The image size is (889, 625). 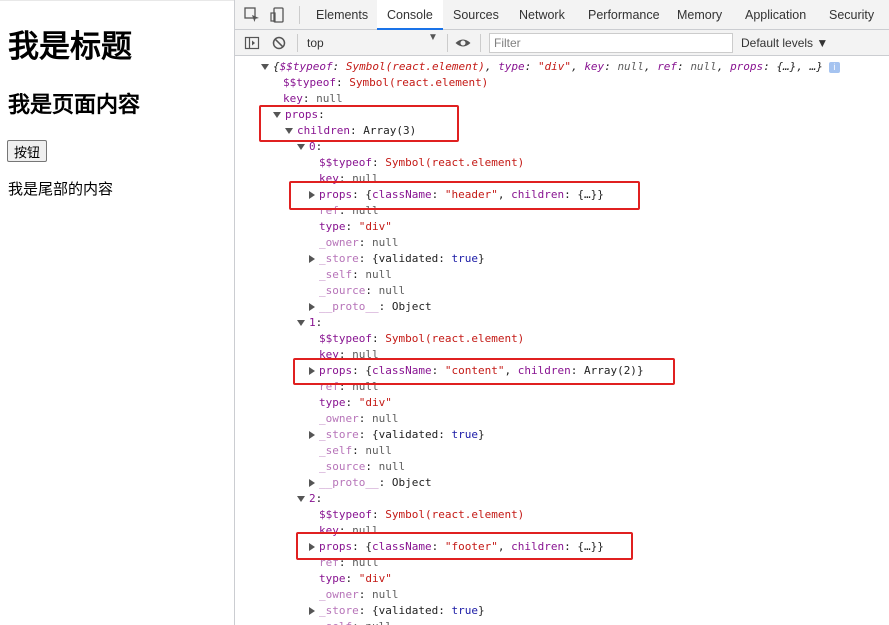 What do you see at coordinates (699, 15) in the screenshot?
I see `tab-memory: Memory` at bounding box center [699, 15].